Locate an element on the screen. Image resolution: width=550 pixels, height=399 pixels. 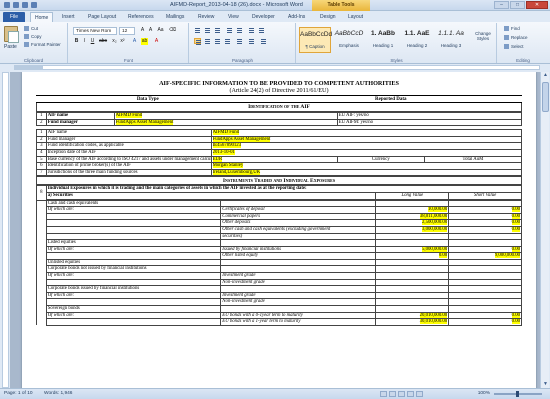
shrink-font-icon: A is located at coordinates (150, 30).